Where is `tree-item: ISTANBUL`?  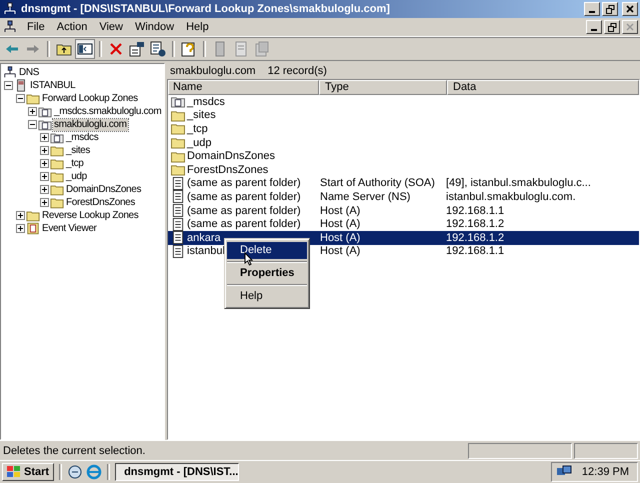 tree-item: ISTANBUL is located at coordinates (52, 86).